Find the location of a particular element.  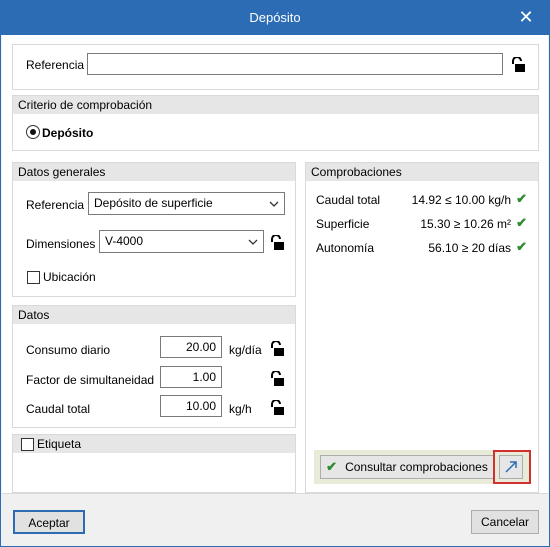

ubicacion-checkbox is located at coordinates (33, 277).